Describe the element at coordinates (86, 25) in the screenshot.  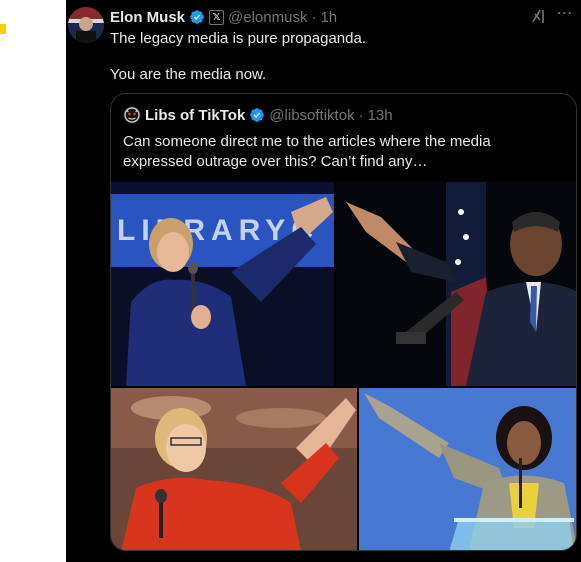
I see `avatar` at that location.